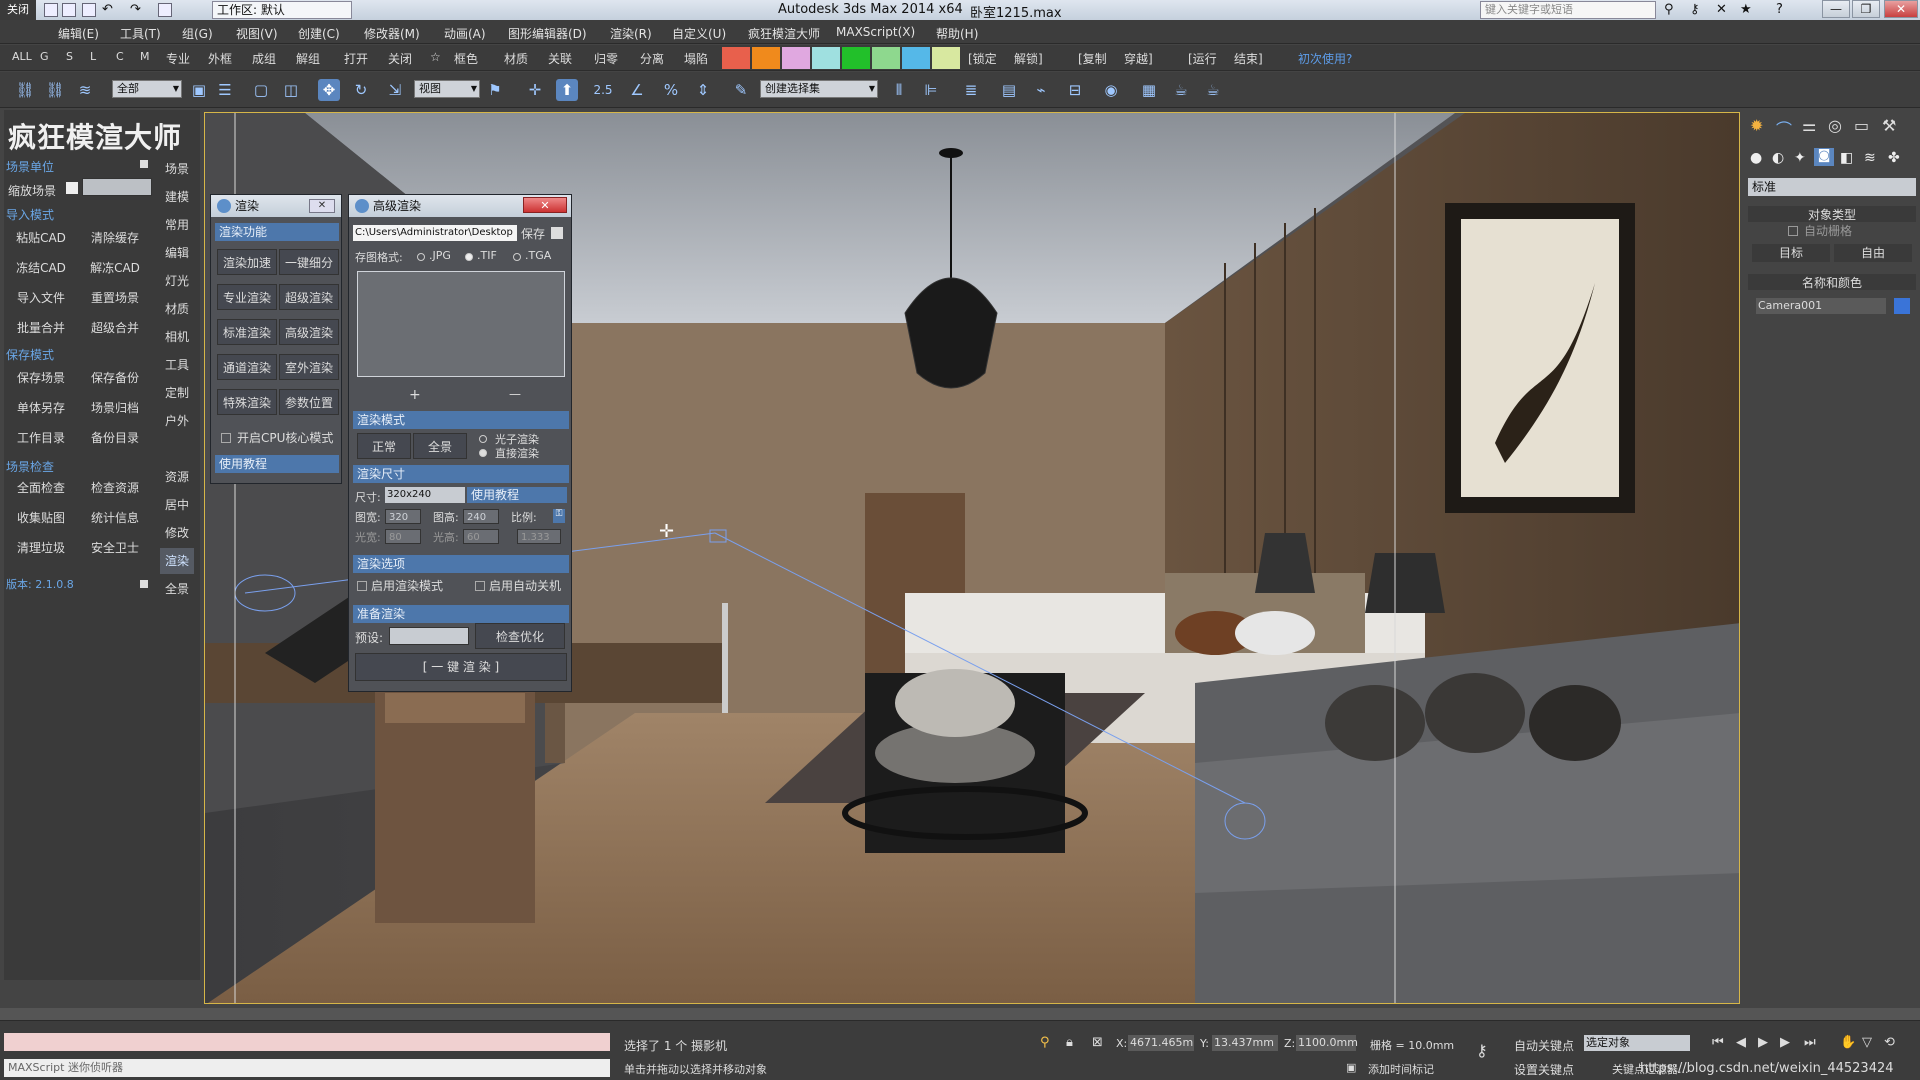 The width and height of the screenshot is (1920, 1080). Describe the element at coordinates (177, 365) in the screenshot. I see `plugin-tab: 工具` at that location.